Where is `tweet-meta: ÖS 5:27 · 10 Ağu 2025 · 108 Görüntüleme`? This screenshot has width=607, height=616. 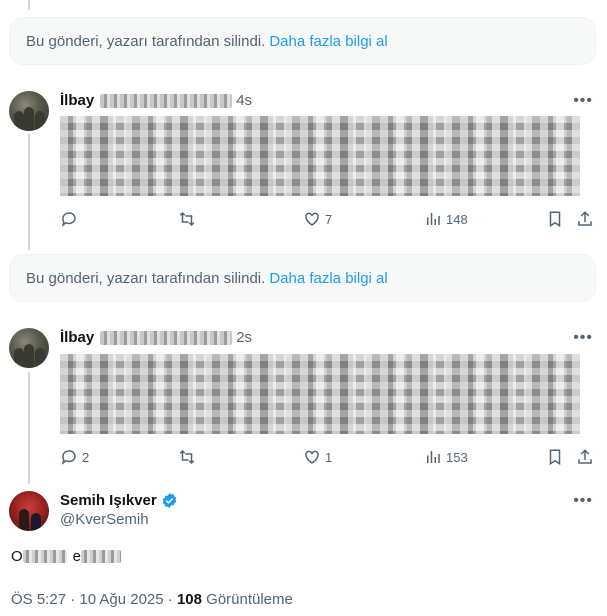 tweet-meta: ÖS 5:27 · 10 Ağu 2025 · 108 Görüntüleme is located at coordinates (152, 599).